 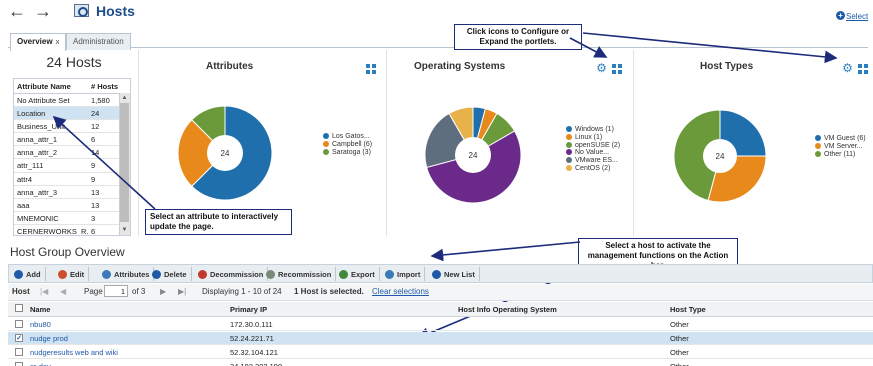 What do you see at coordinates (459, 274) in the screenshot?
I see `toolbar-label: New List` at bounding box center [459, 274].